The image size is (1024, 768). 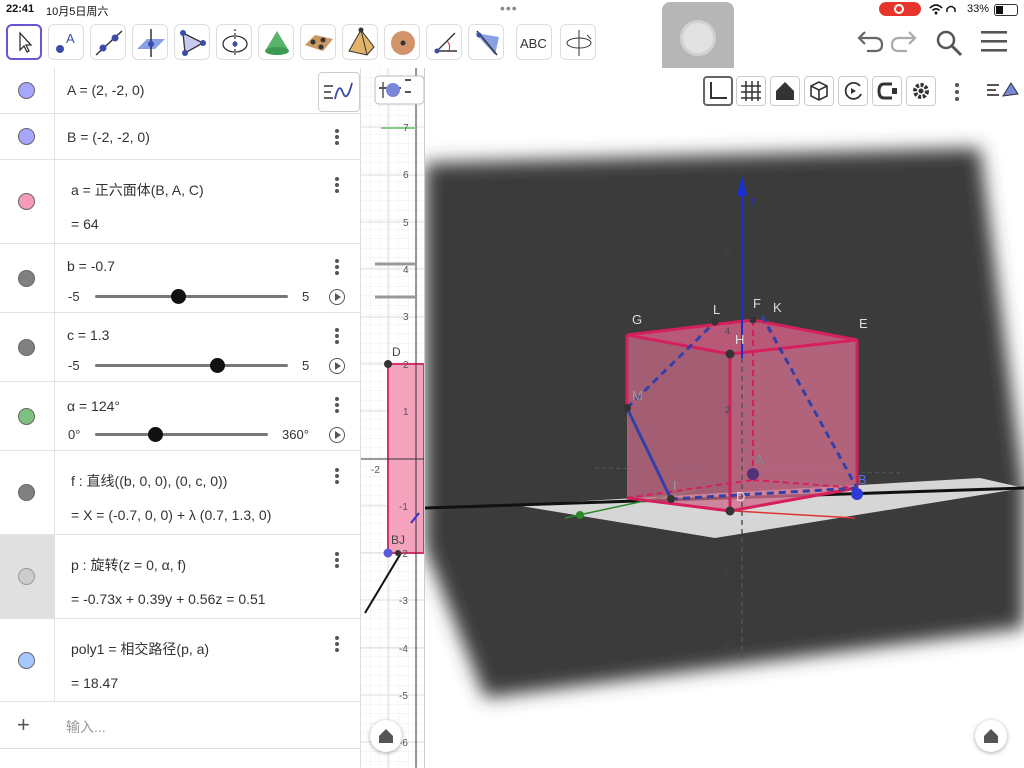 What do you see at coordinates (360, 42) in the screenshot?
I see `pyramid-tool-button` at bounding box center [360, 42].